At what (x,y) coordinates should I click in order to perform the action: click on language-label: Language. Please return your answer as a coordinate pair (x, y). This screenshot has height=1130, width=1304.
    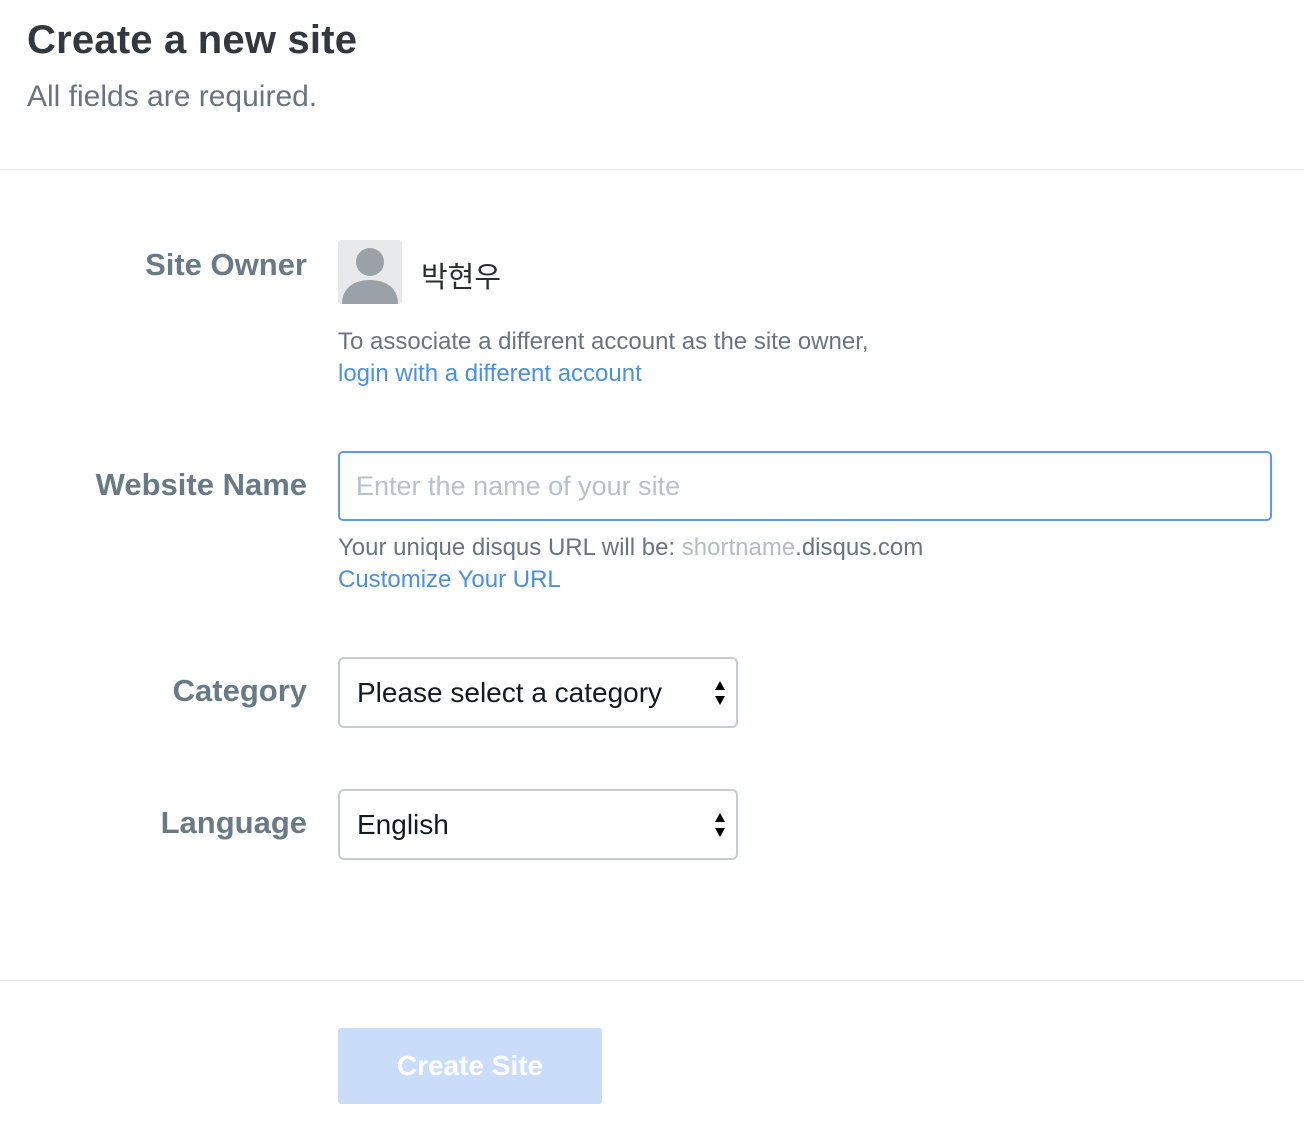
    Looking at the image, I should click on (233, 822).